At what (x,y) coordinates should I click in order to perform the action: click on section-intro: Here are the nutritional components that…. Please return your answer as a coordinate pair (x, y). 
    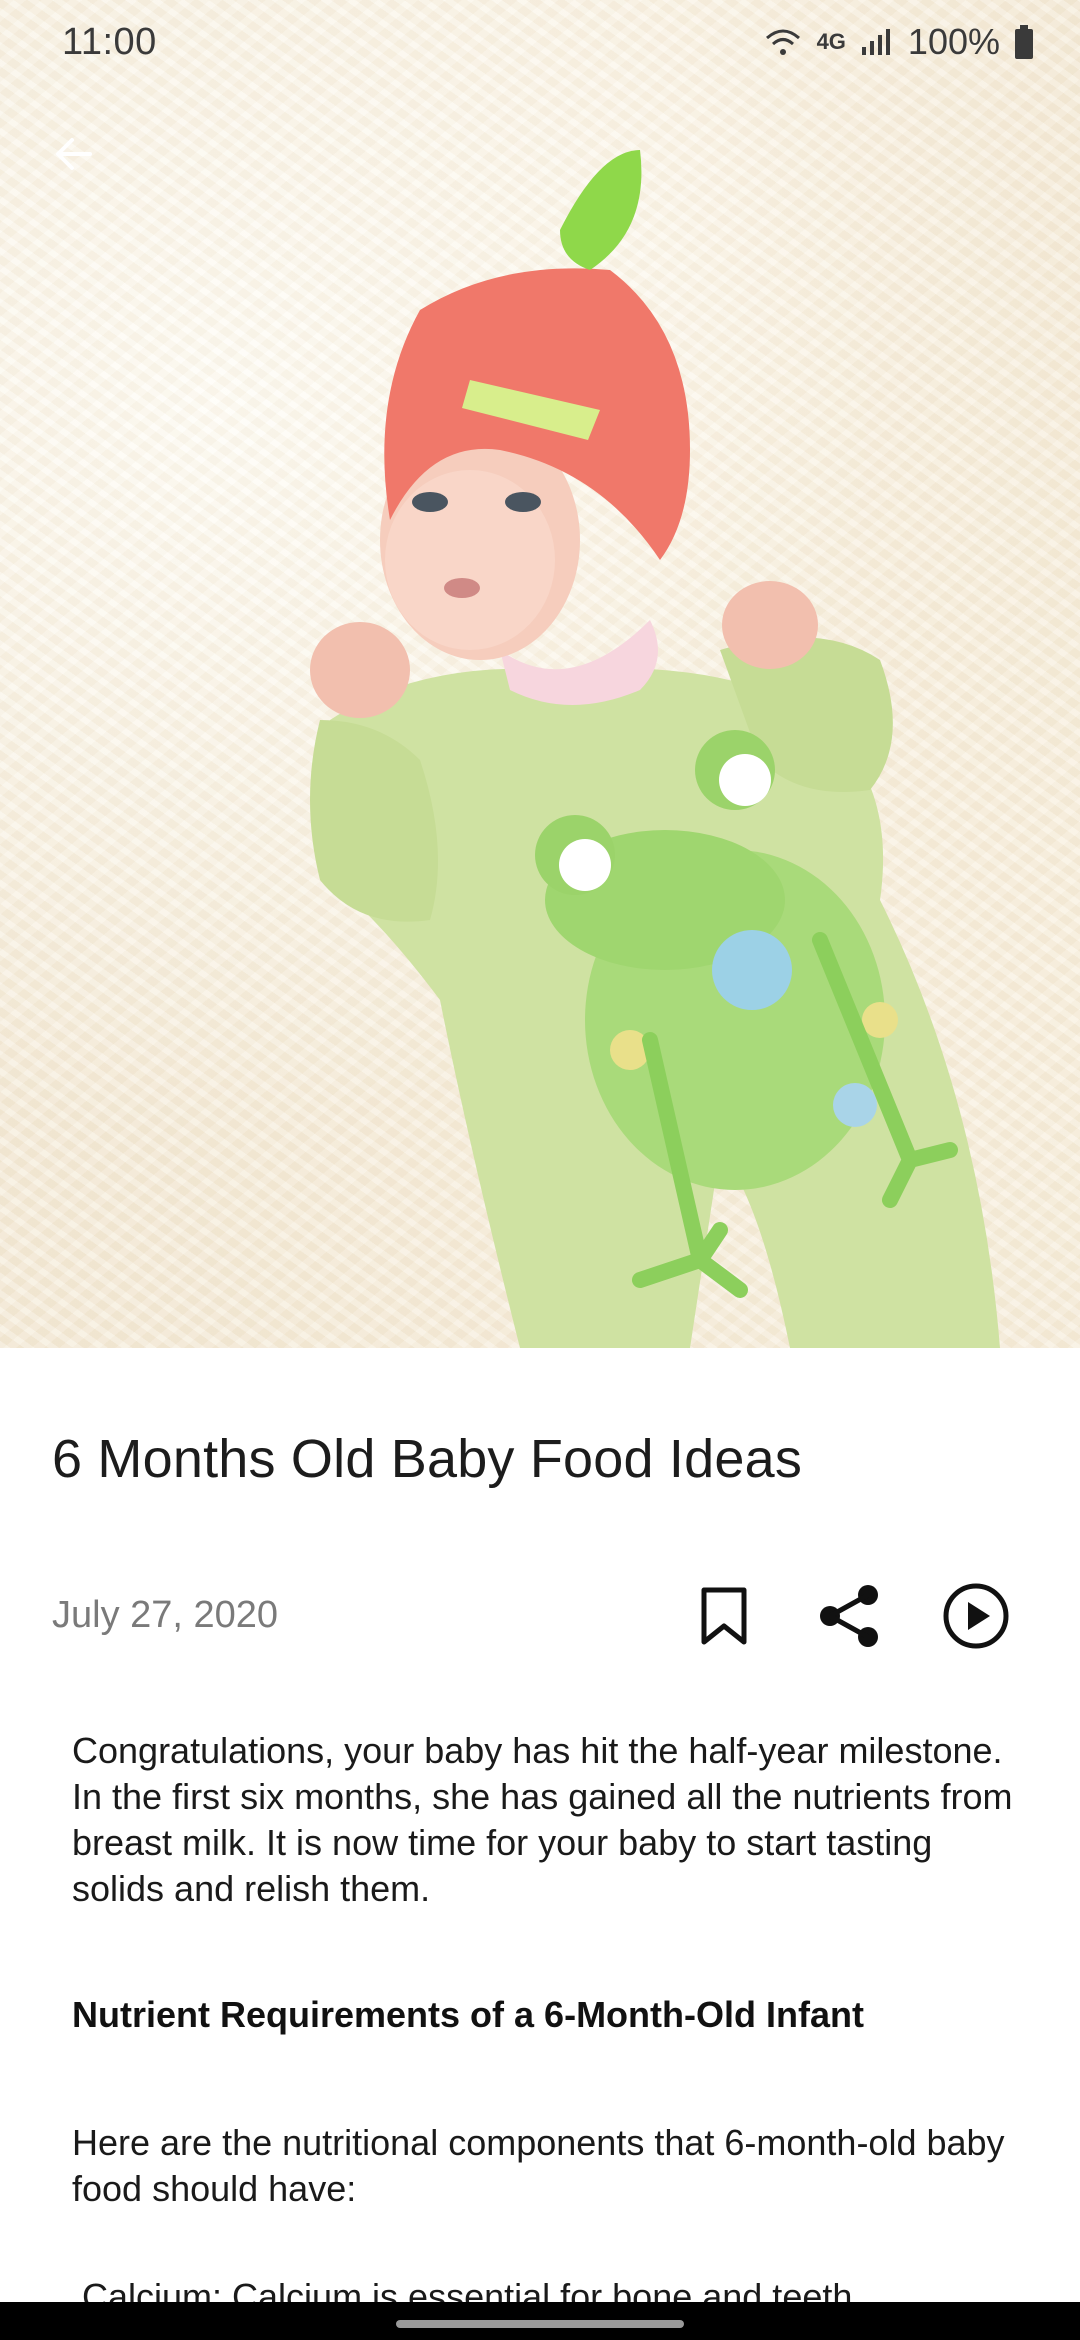
    Looking at the image, I should click on (538, 2165).